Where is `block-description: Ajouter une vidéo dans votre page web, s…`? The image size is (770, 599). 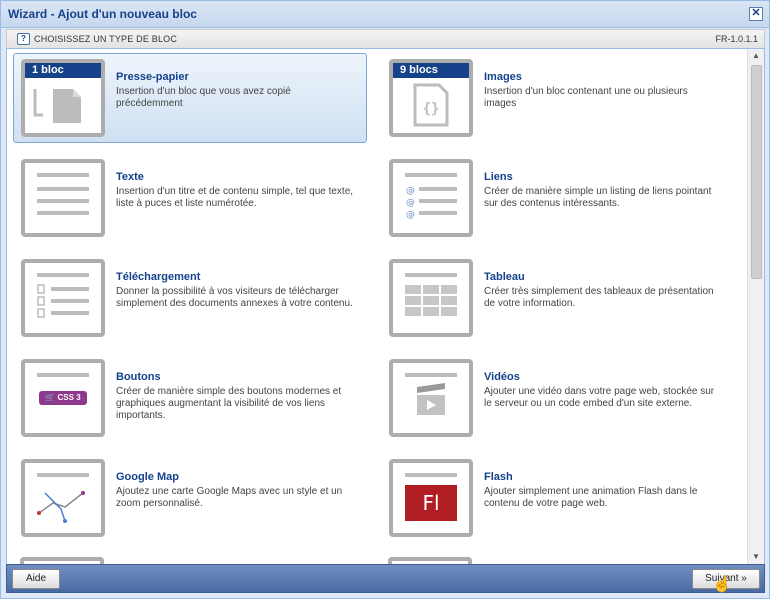 block-description: Ajouter une vidéo dans votre page web, s… is located at coordinates (599, 397).